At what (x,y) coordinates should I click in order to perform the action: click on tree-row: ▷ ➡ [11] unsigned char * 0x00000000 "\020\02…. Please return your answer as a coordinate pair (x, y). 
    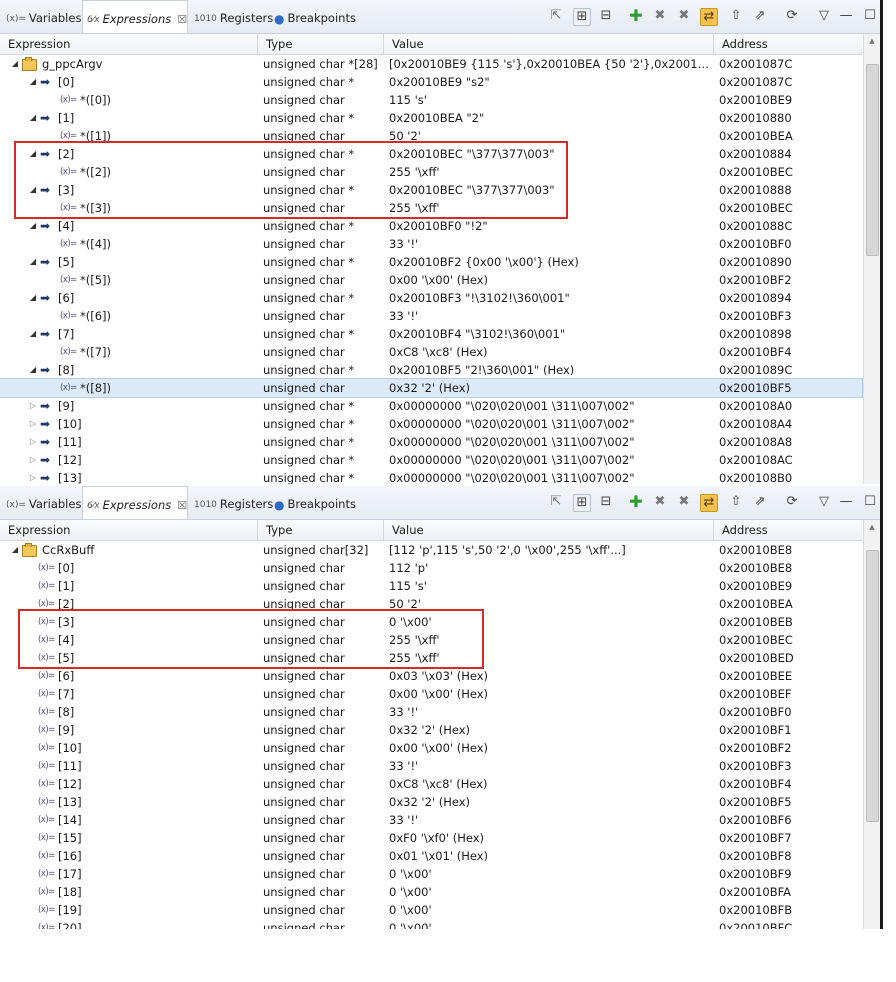
    Looking at the image, I should click on (431, 442).